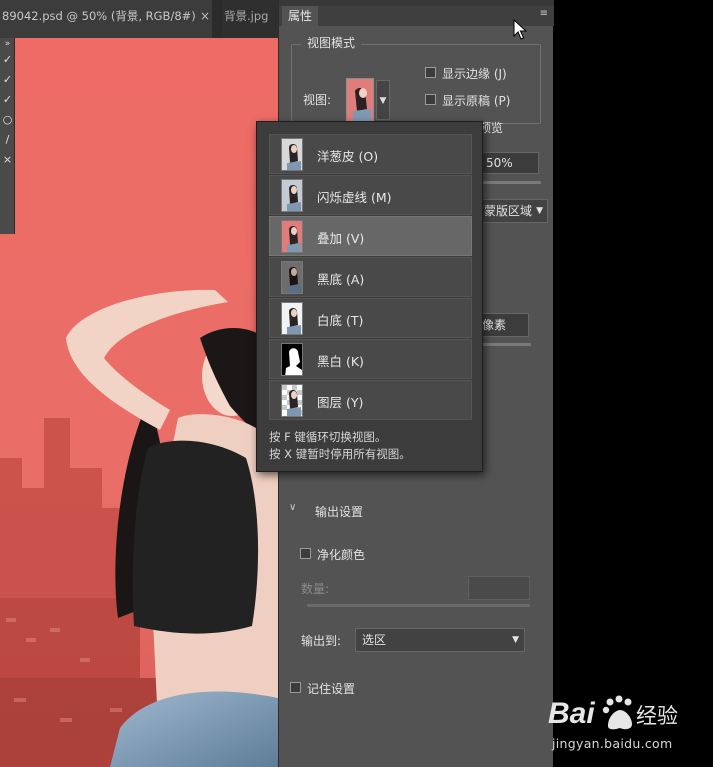  I want to click on pixel-field: 像素, so click(504, 325).